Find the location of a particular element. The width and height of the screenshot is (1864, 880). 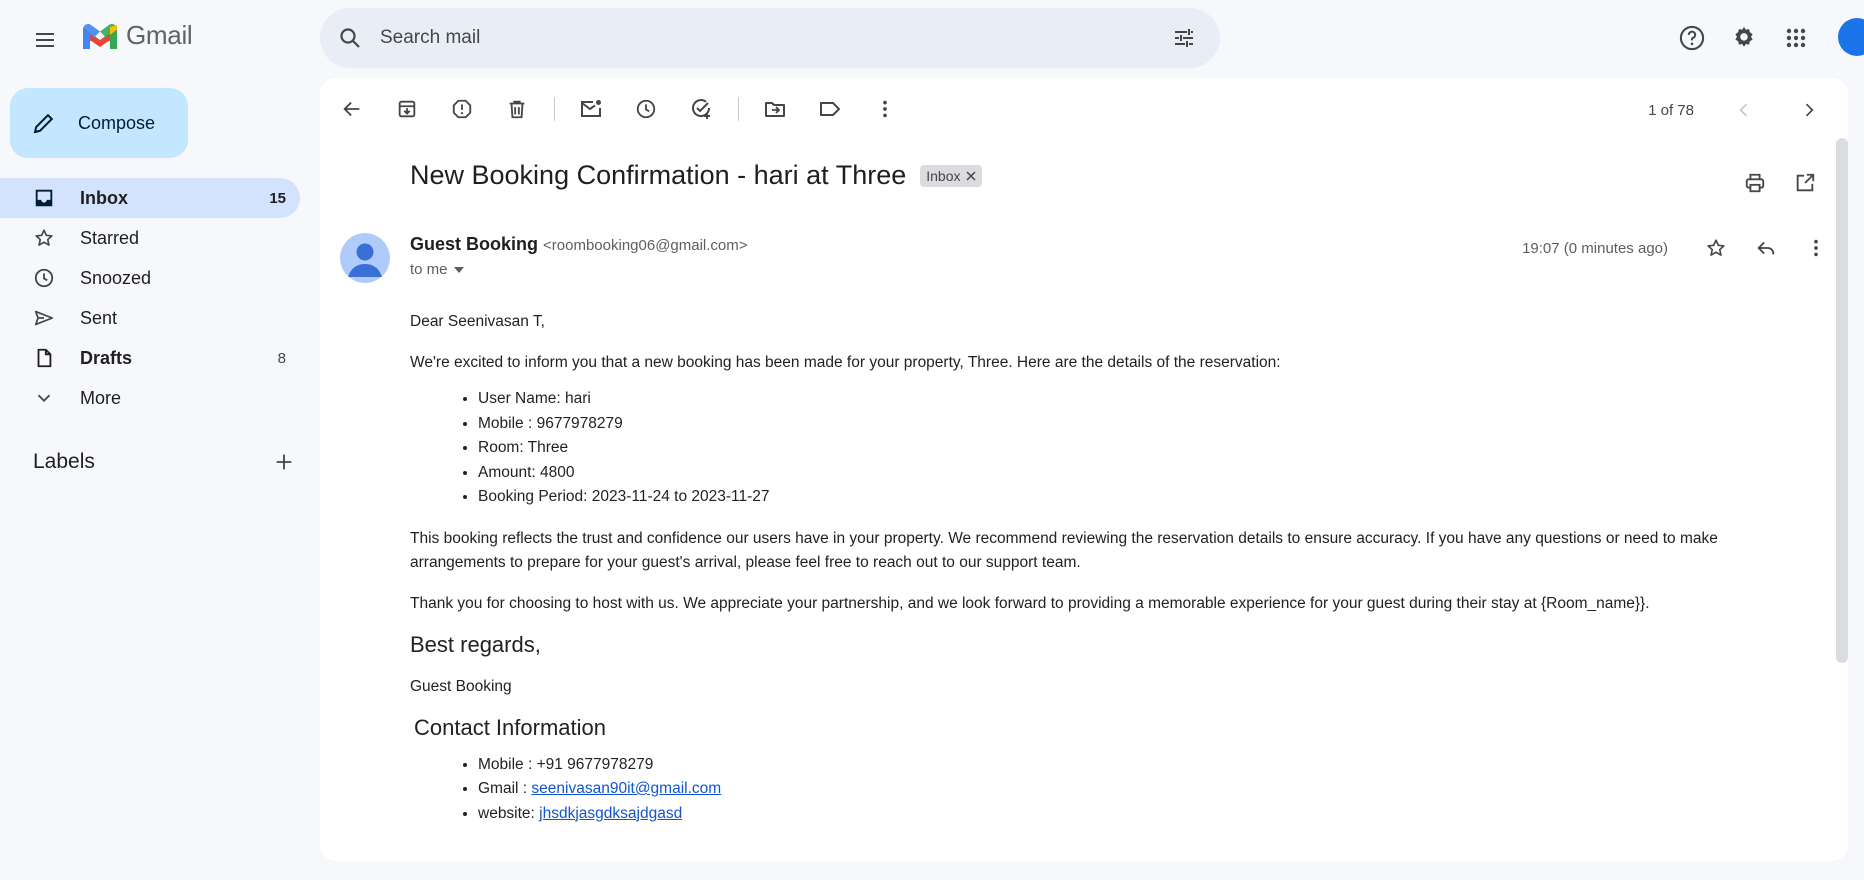

list-item: Room: Three is located at coordinates (1139, 448).